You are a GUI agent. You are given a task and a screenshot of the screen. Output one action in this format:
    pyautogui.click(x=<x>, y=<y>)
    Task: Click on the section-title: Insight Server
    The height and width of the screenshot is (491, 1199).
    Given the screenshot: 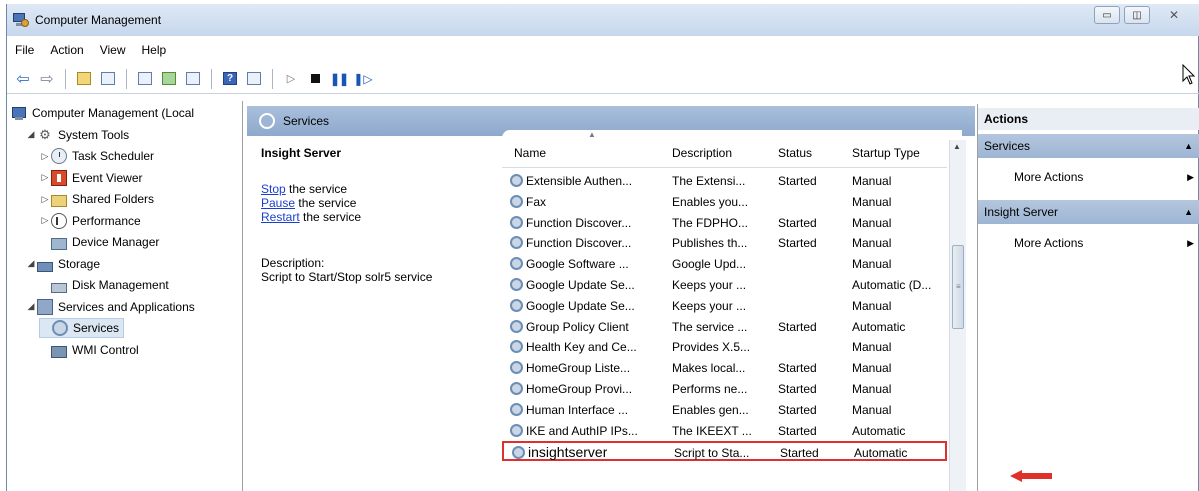 What is the action you would take?
    pyautogui.click(x=1021, y=212)
    